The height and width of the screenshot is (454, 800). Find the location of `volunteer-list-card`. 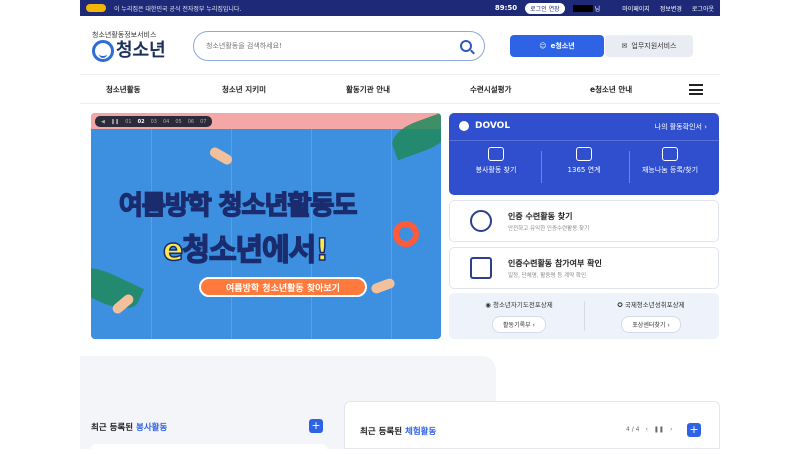

volunteer-list-card is located at coordinates (209, 449).